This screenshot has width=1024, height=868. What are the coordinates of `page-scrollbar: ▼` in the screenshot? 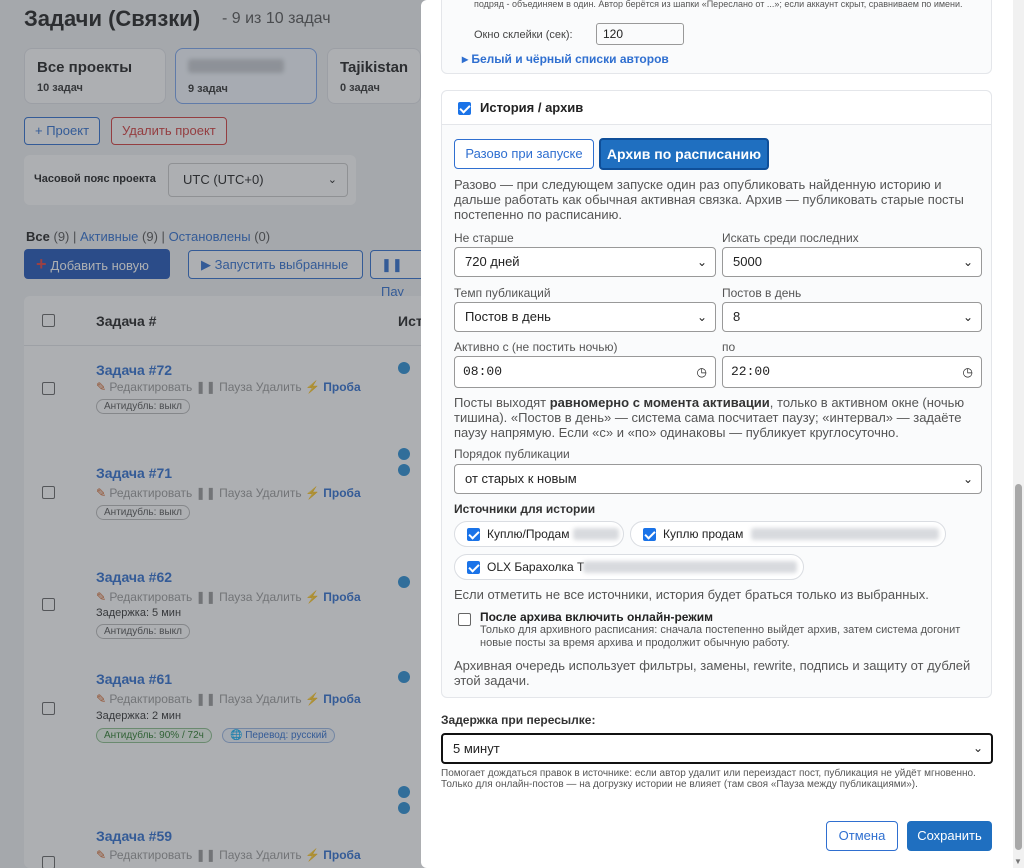 It's located at (1018, 434).